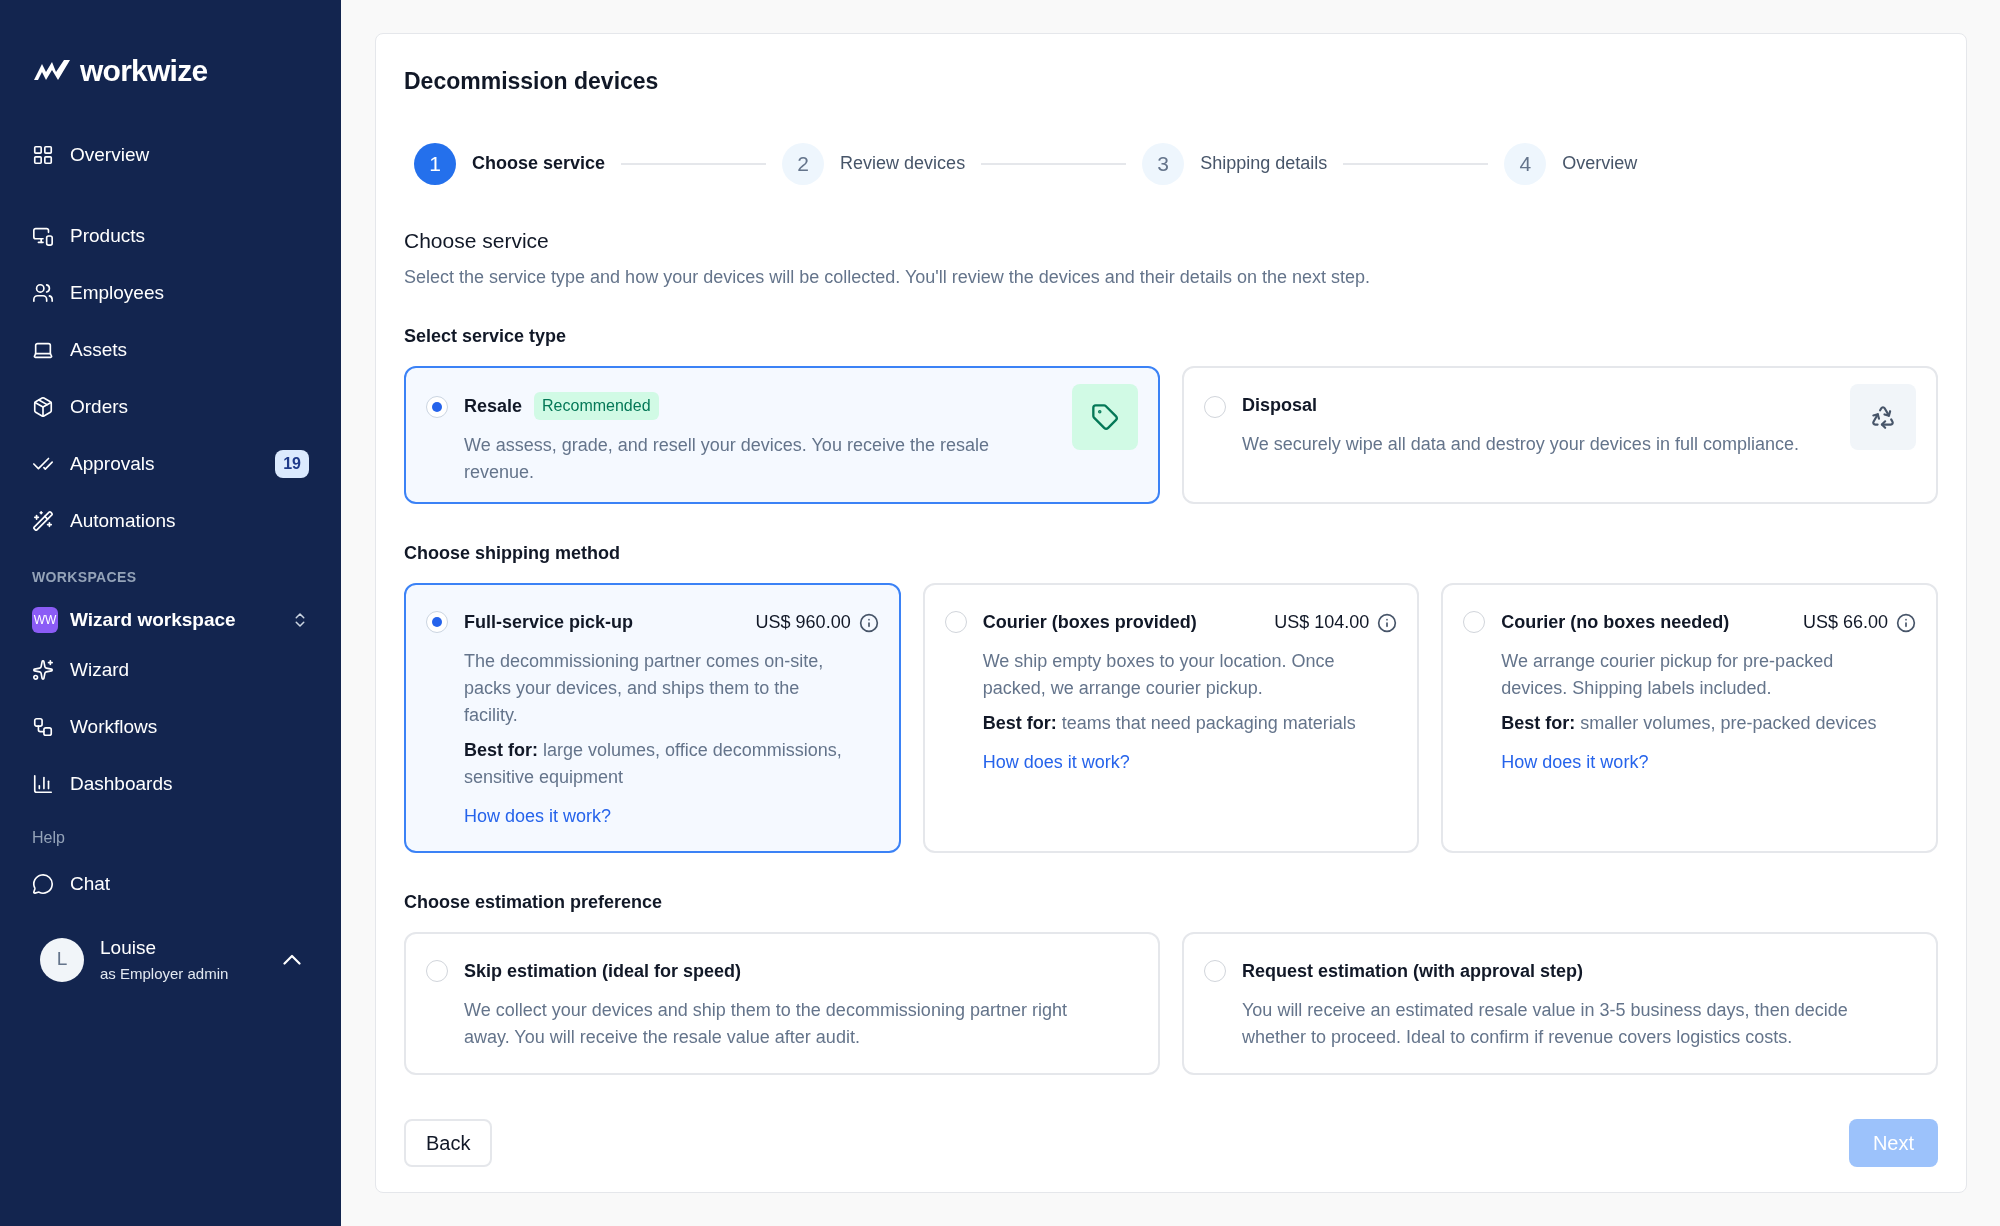  What do you see at coordinates (84, 577) in the screenshot?
I see `section-heading: WORKSPACES` at bounding box center [84, 577].